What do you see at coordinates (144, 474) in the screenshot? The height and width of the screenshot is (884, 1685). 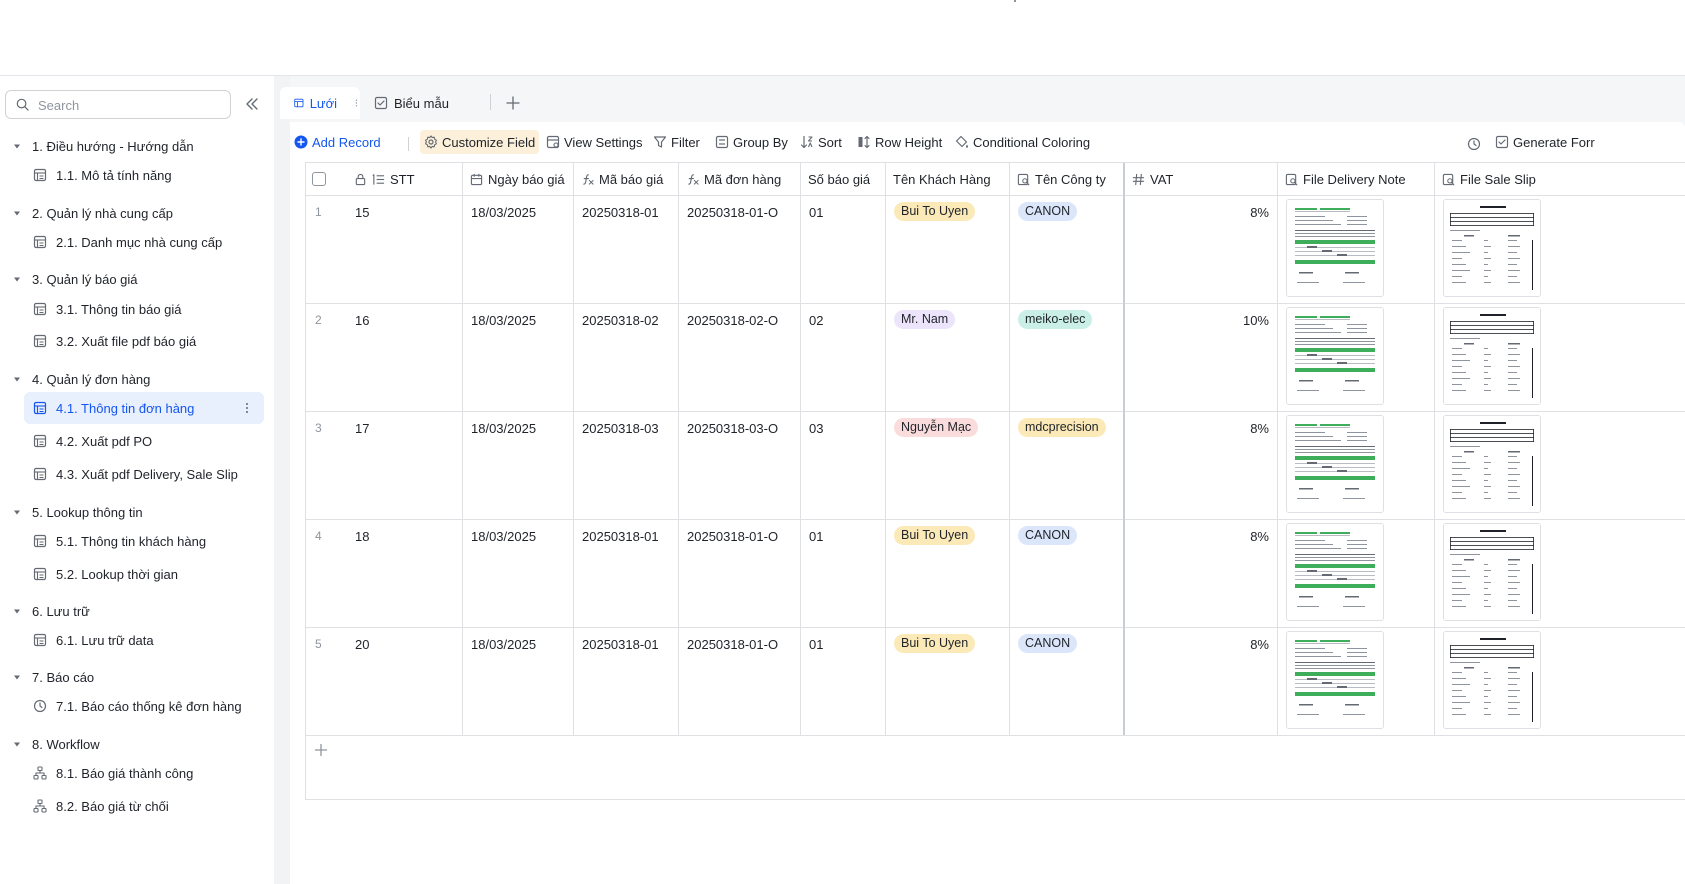 I see `sidebar-item: 4.3. Xuất pdf Delivery, Sale Slip` at bounding box center [144, 474].